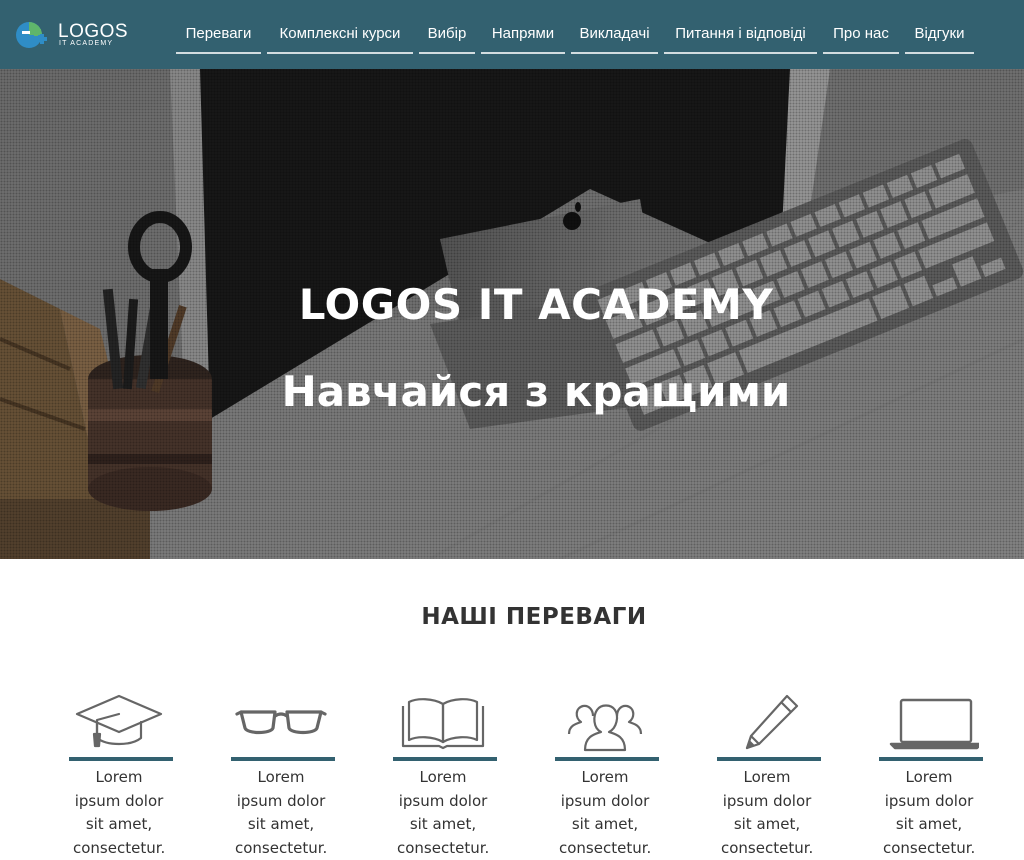 The width and height of the screenshot is (1024, 860). I want to click on logo-icon, so click(31, 35).